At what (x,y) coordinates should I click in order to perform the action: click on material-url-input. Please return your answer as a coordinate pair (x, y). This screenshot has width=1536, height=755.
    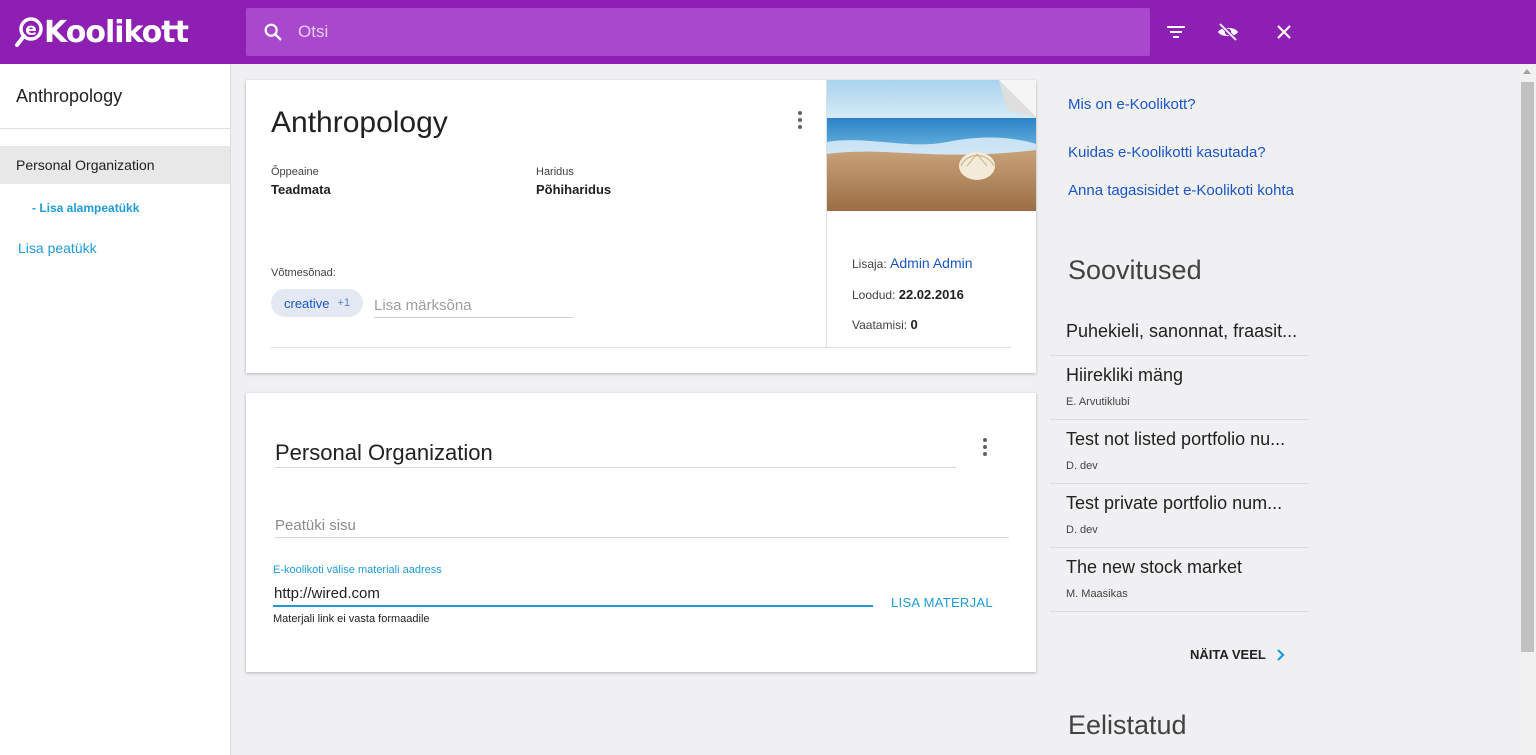
    Looking at the image, I should click on (573, 594).